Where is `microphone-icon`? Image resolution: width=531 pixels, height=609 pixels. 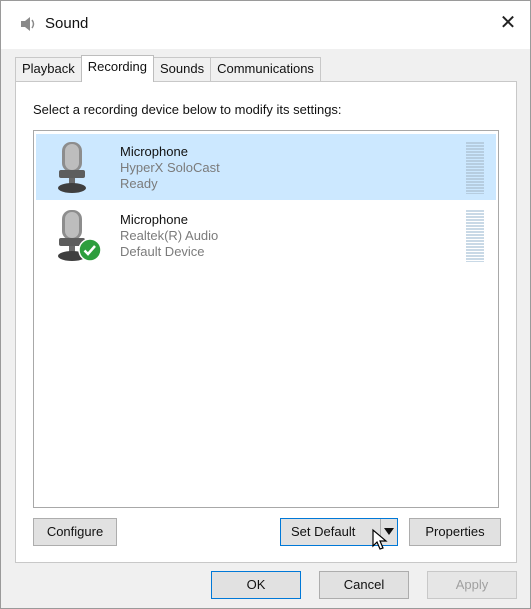 microphone-icon is located at coordinates (72, 167).